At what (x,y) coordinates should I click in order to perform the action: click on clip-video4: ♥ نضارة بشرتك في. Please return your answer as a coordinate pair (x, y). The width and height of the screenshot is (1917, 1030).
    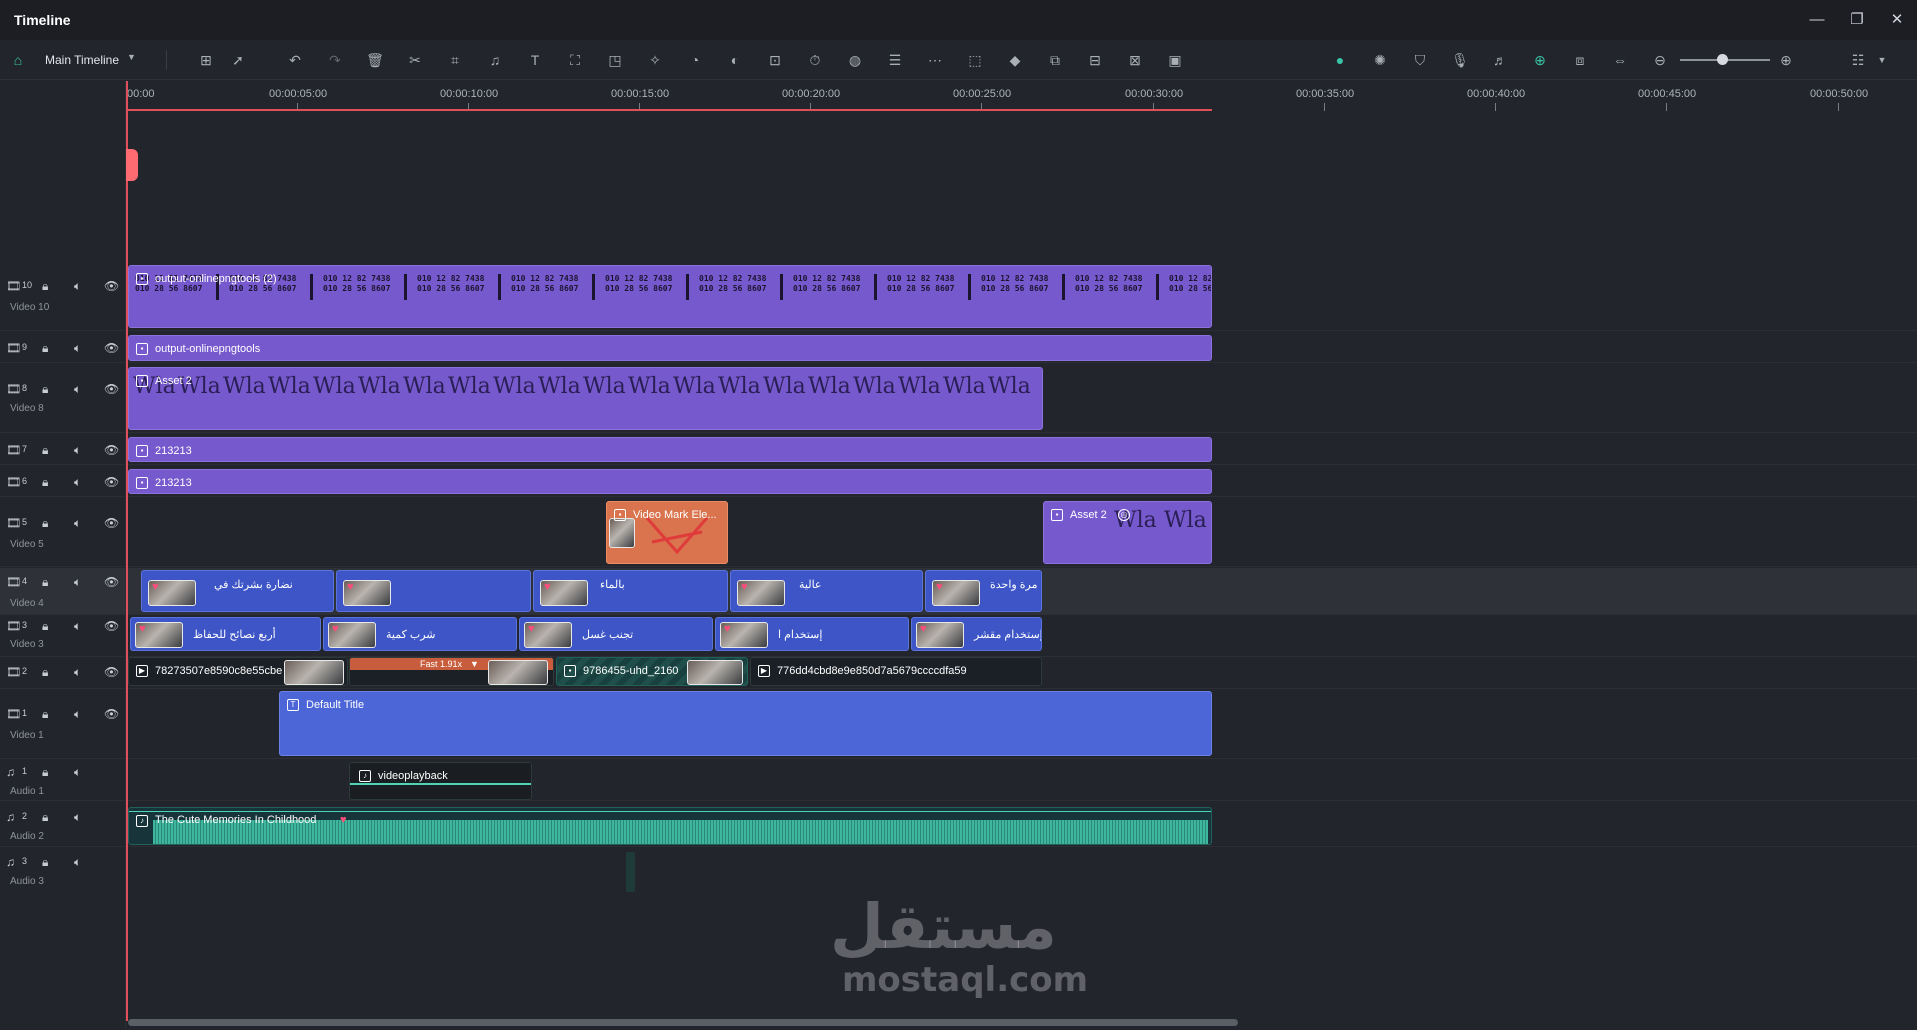
    Looking at the image, I should click on (237, 591).